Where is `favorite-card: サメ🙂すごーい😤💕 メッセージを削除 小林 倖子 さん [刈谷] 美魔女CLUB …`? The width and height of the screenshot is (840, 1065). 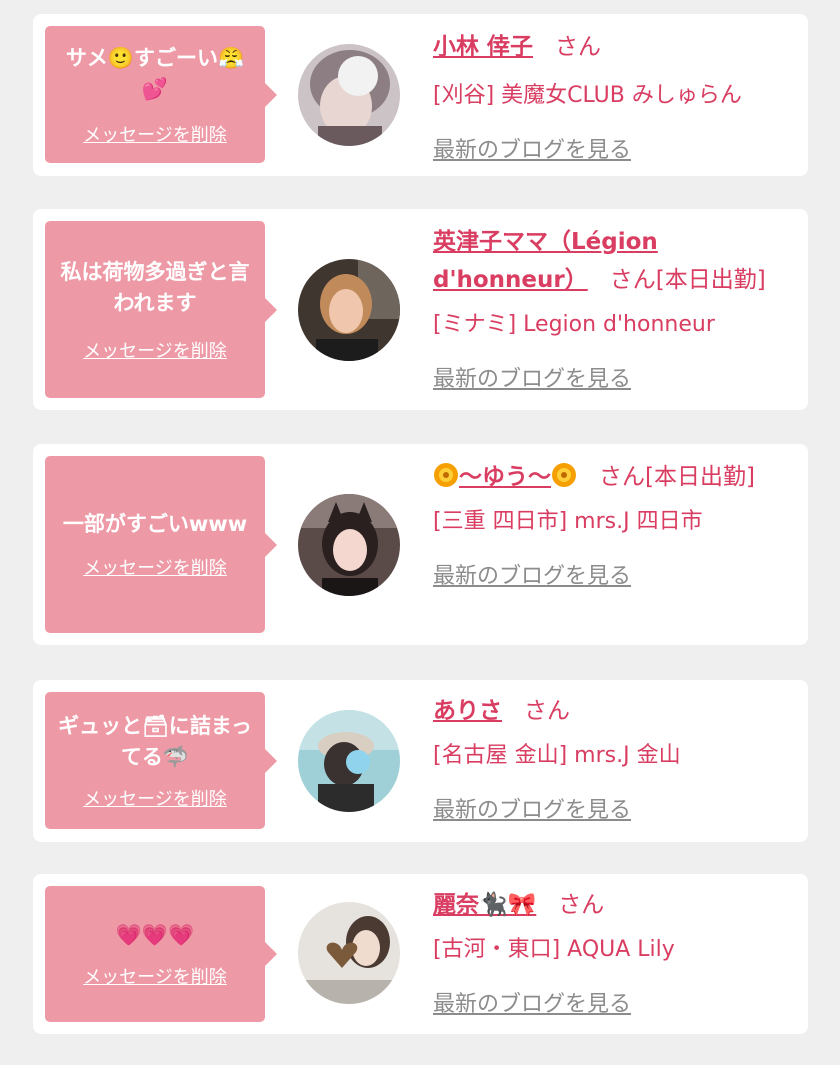 favorite-card: サメ🙂すごーい😤💕 メッセージを削除 小林 倖子 さん [刈谷] 美魔女CLUB … is located at coordinates (420, 95).